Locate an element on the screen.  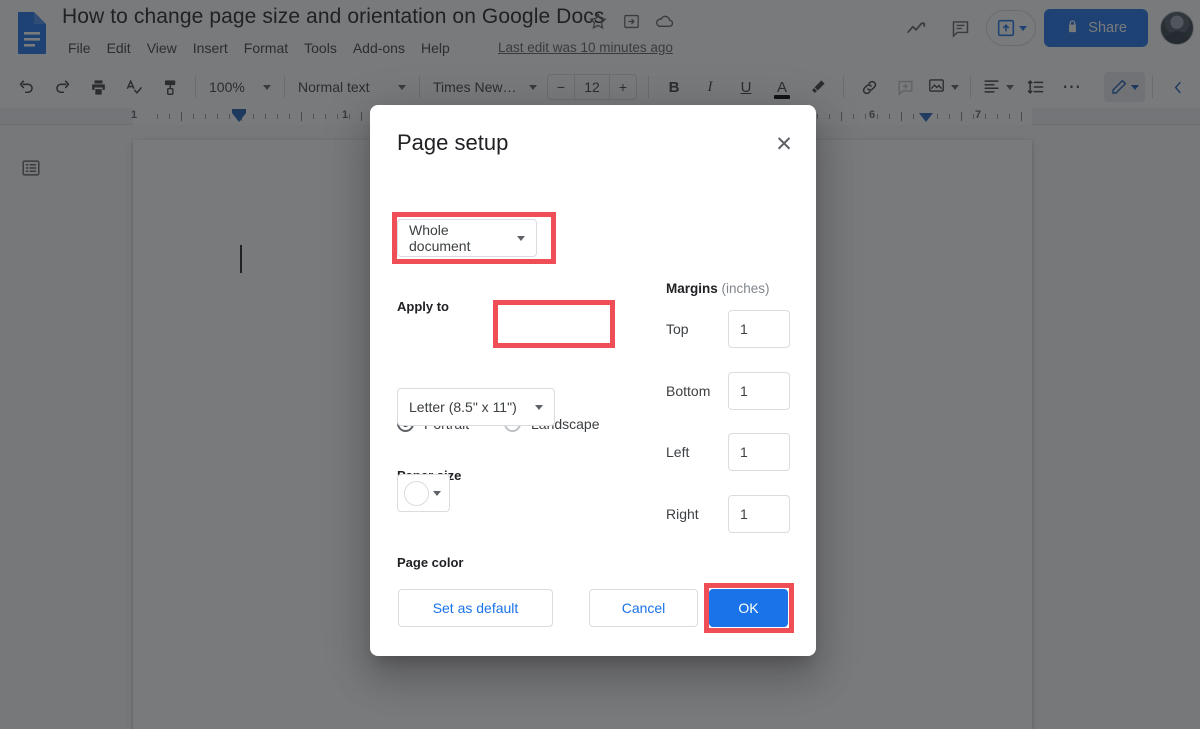
margin-left-input: 1 is located at coordinates (759, 452).